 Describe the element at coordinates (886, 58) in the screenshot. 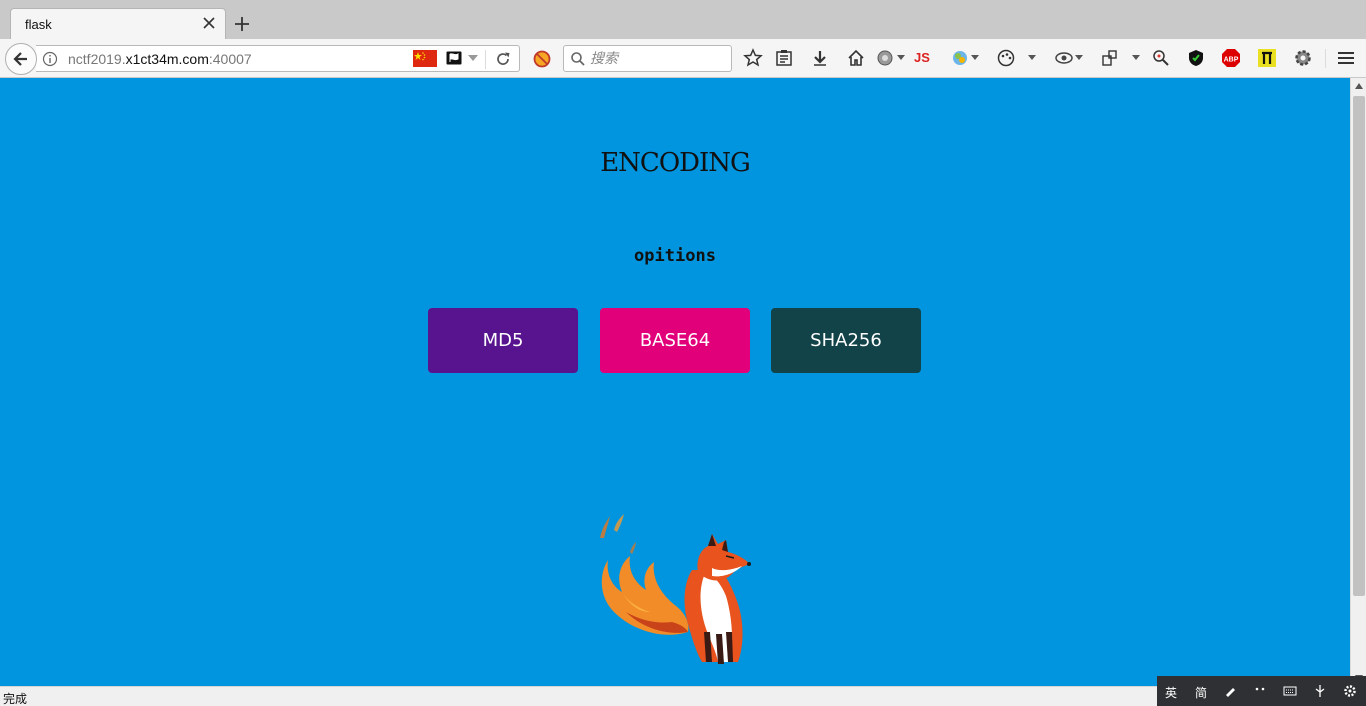

I see `globe-icon` at that location.